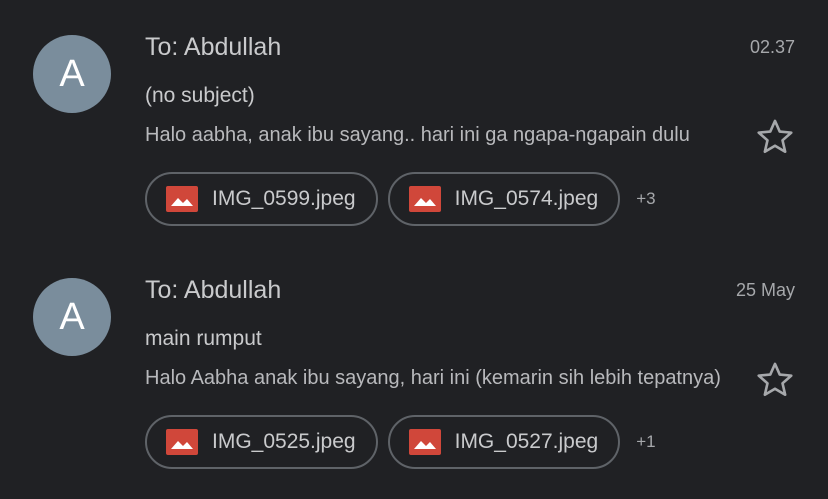 The image size is (828, 499). What do you see at coordinates (765, 290) in the screenshot?
I see `email-time: 25 May` at bounding box center [765, 290].